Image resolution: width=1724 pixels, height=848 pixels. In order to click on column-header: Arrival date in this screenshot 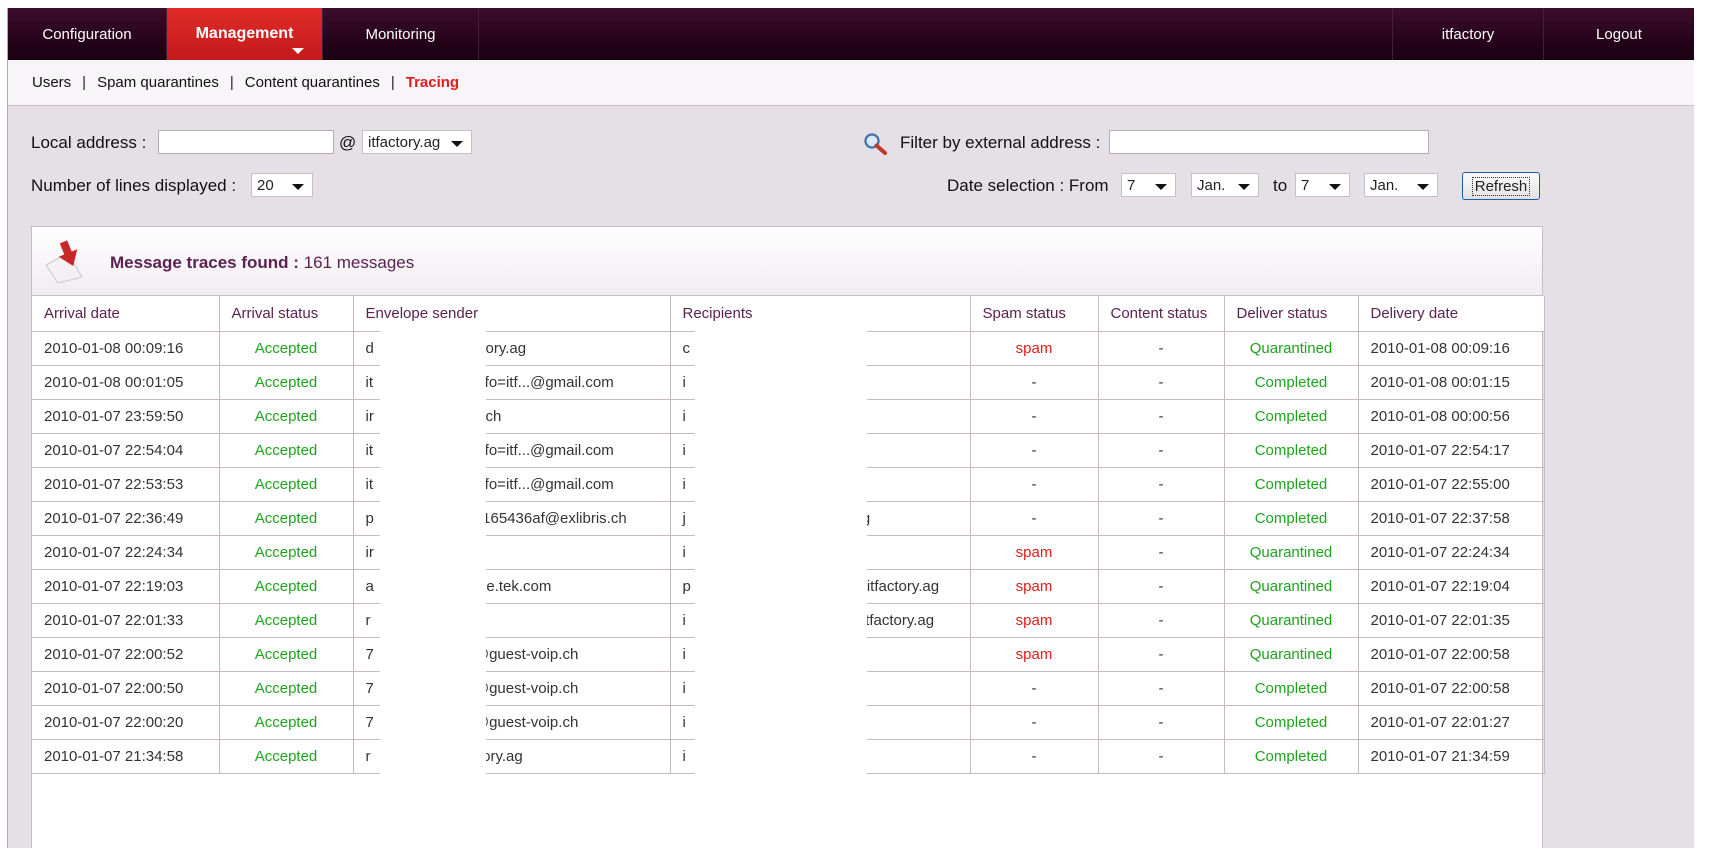, I will do `click(126, 314)`.